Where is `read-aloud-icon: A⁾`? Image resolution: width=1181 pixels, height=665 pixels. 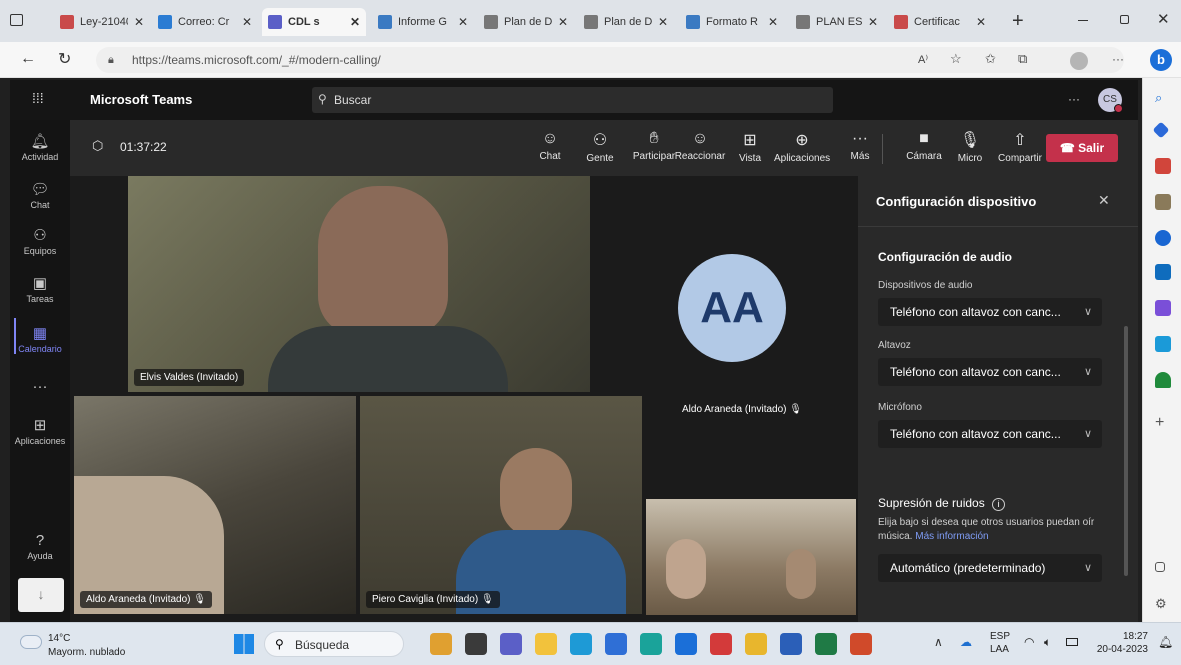 read-aloud-icon: A⁾ is located at coordinates (923, 59).